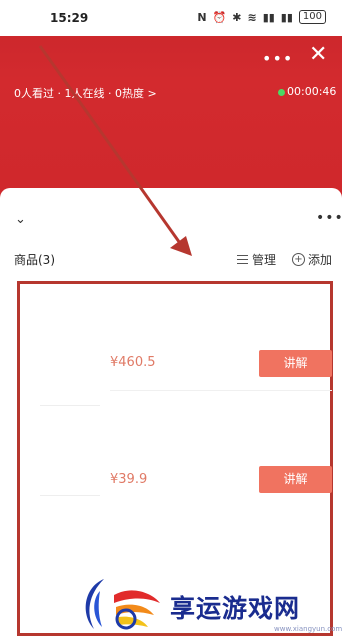 The image size is (342, 639). I want to click on logo-mark-icon, so click(122, 604).